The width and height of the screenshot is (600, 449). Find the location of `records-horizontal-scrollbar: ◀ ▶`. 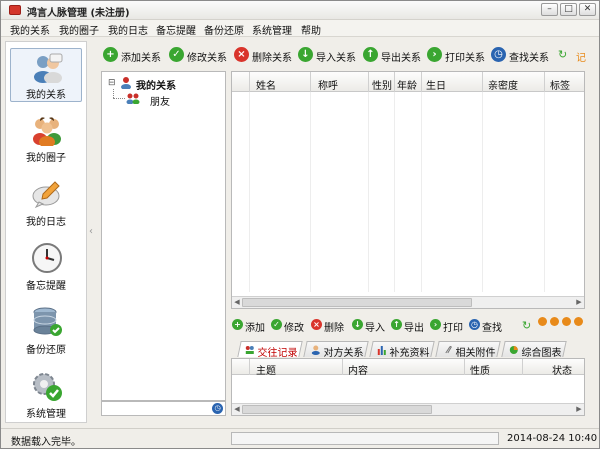

records-horizontal-scrollbar: ◀ ▶ is located at coordinates (408, 409).